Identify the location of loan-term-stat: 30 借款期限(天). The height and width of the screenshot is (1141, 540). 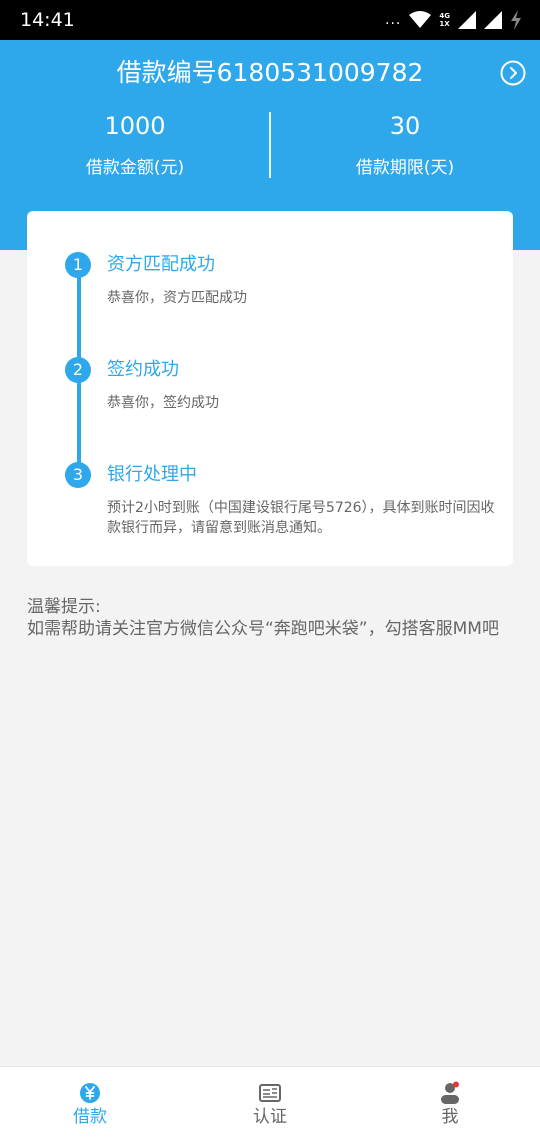
(405, 145).